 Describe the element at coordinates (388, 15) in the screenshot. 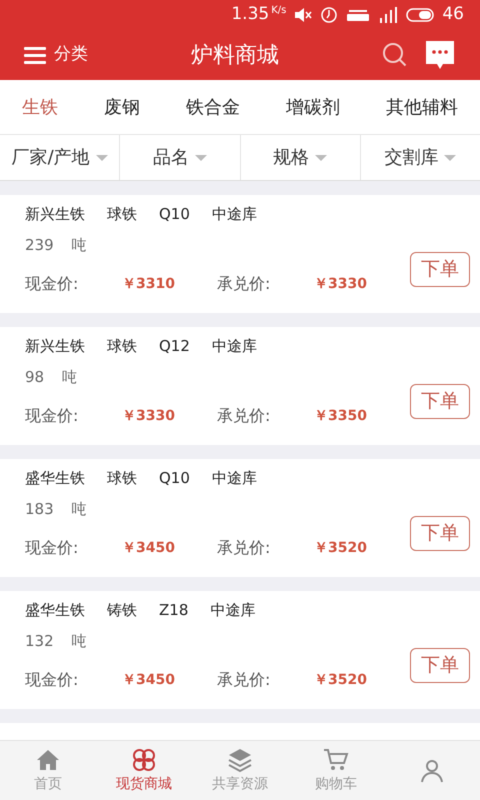

I see `signal-icon` at that location.